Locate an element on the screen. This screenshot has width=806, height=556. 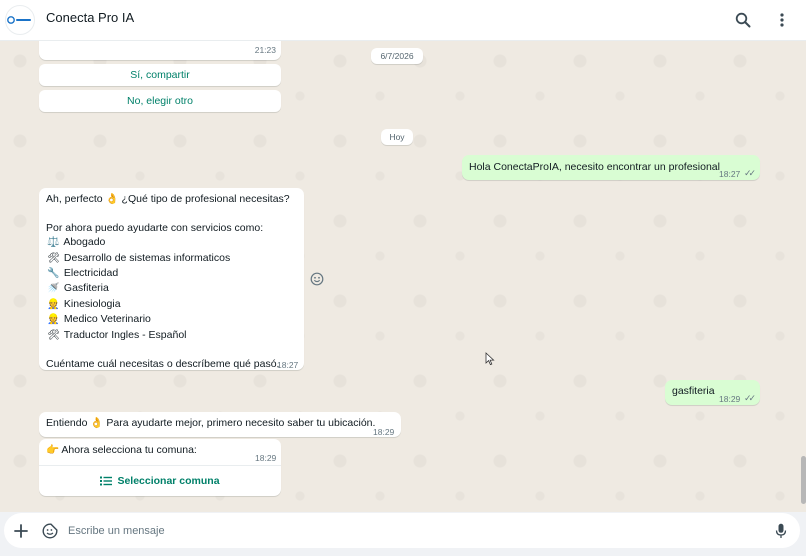
sticker-icon is located at coordinates (50, 531).